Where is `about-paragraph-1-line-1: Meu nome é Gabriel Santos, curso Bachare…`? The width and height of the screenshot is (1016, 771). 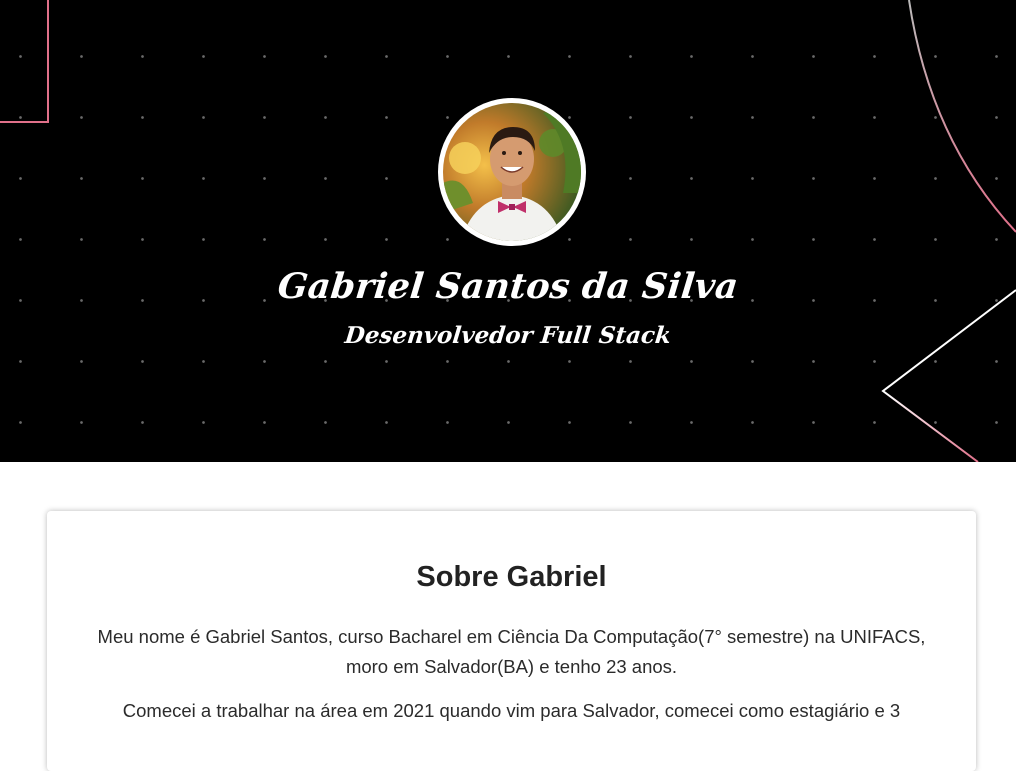 about-paragraph-1-line-1: Meu nome é Gabriel Santos, curso Bachare… is located at coordinates (511, 636).